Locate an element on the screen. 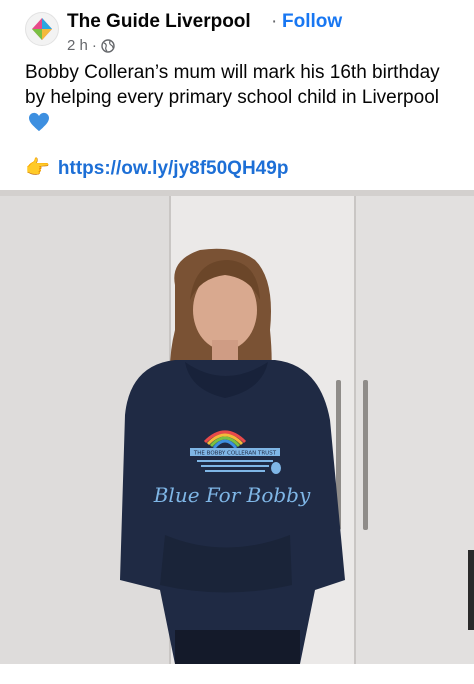 The width and height of the screenshot is (474, 684). hoodie-banner: THE BOBBY COLLERAN TRUST is located at coordinates (235, 454).